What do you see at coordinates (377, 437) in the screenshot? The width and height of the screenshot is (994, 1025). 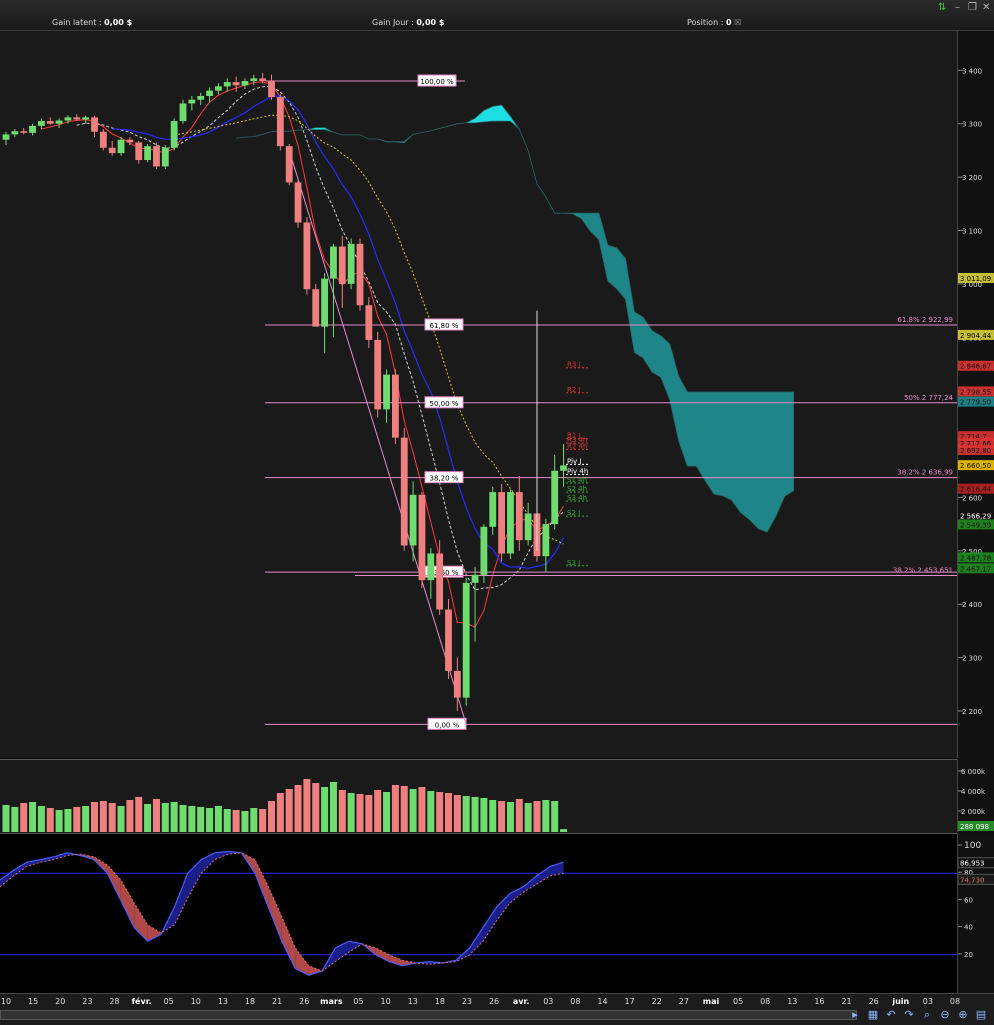 I see `fib-trend-line` at bounding box center [377, 437].